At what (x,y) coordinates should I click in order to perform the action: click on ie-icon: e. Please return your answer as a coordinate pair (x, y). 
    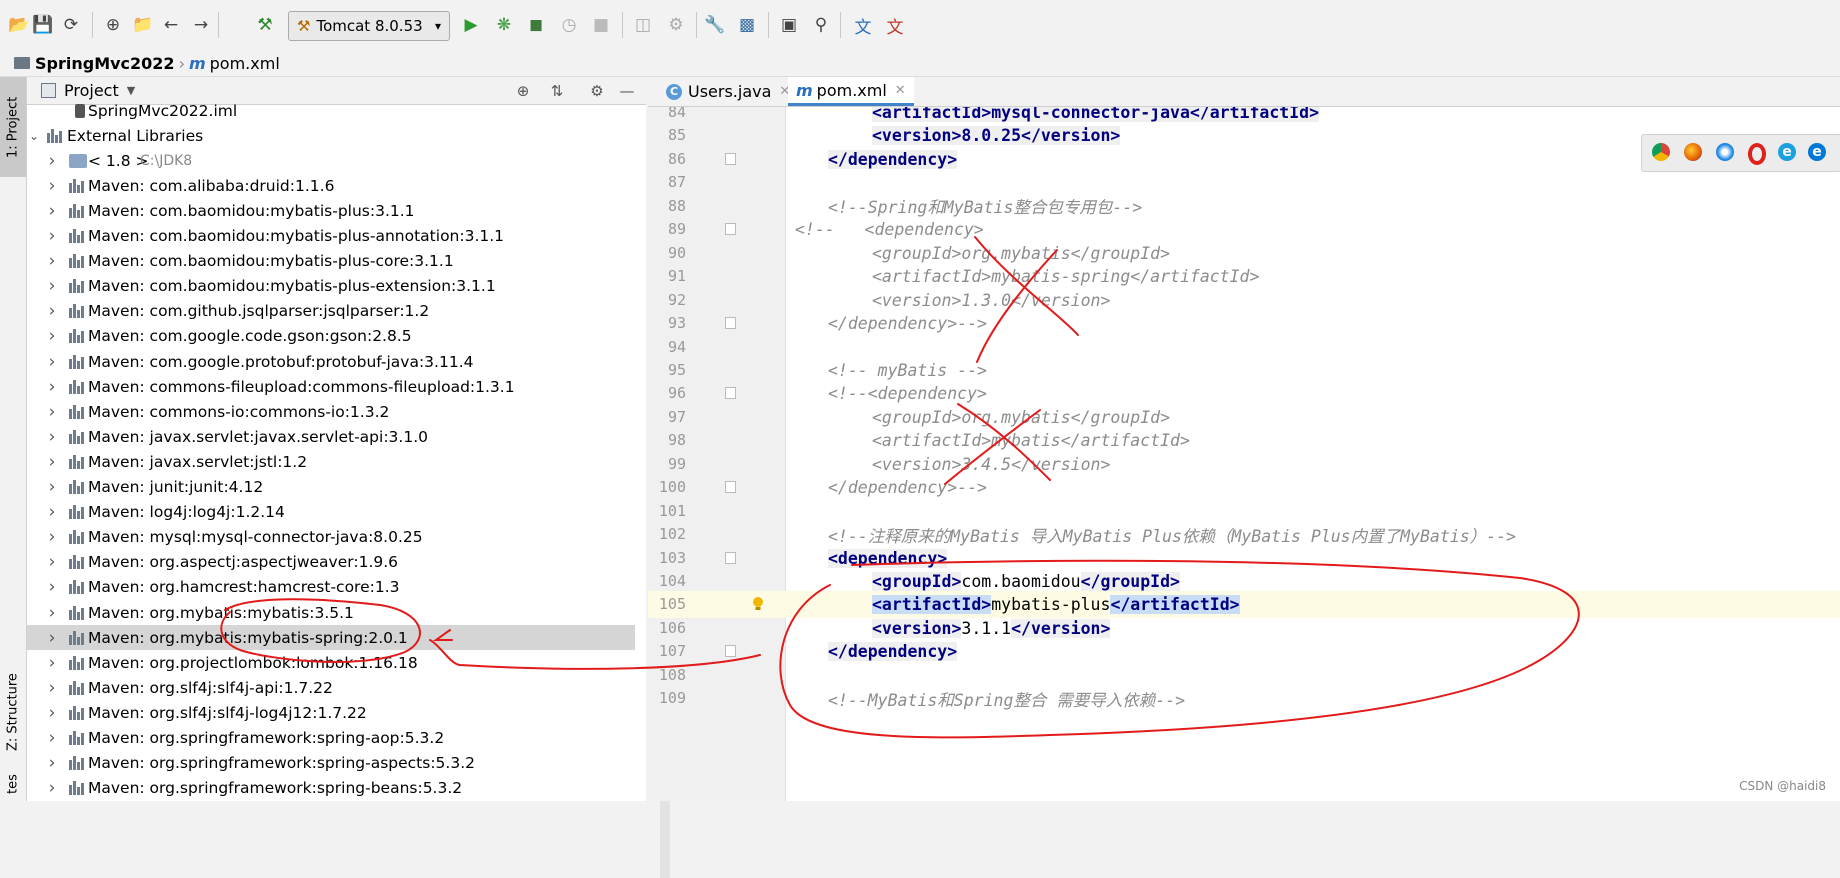
    Looking at the image, I should click on (1787, 152).